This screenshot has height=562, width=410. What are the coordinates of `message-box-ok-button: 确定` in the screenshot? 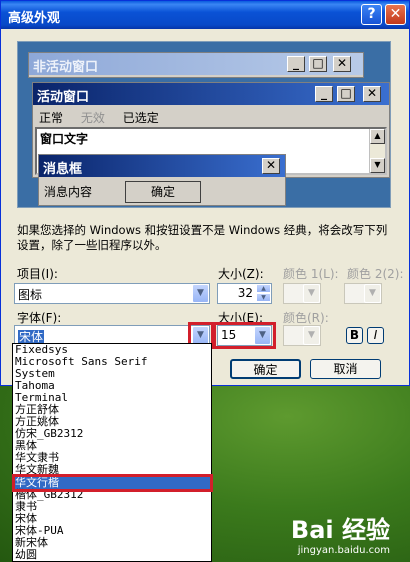 It's located at (163, 192).